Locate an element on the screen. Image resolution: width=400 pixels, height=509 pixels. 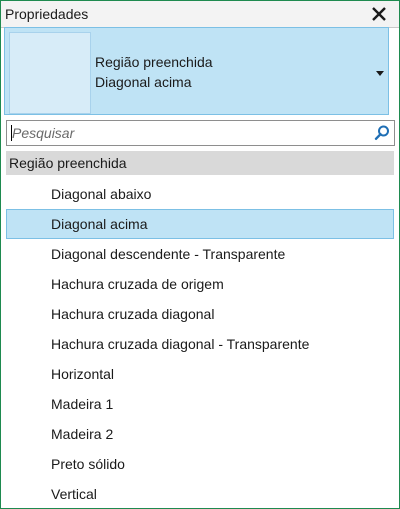
type-selector-type: Diagonal acima is located at coordinates (143, 82).